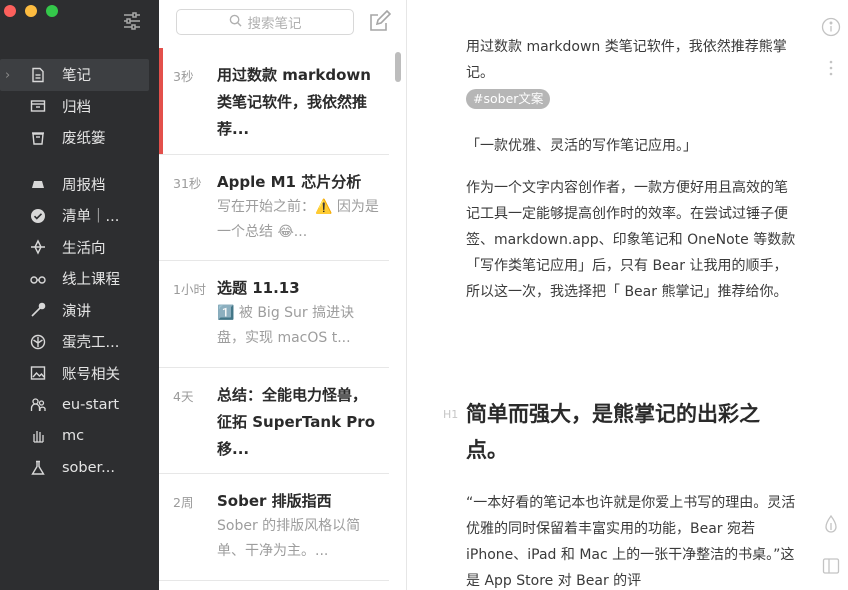  Describe the element at coordinates (91, 374) in the screenshot. I see `sidebar-item-label: 账号相关` at that location.